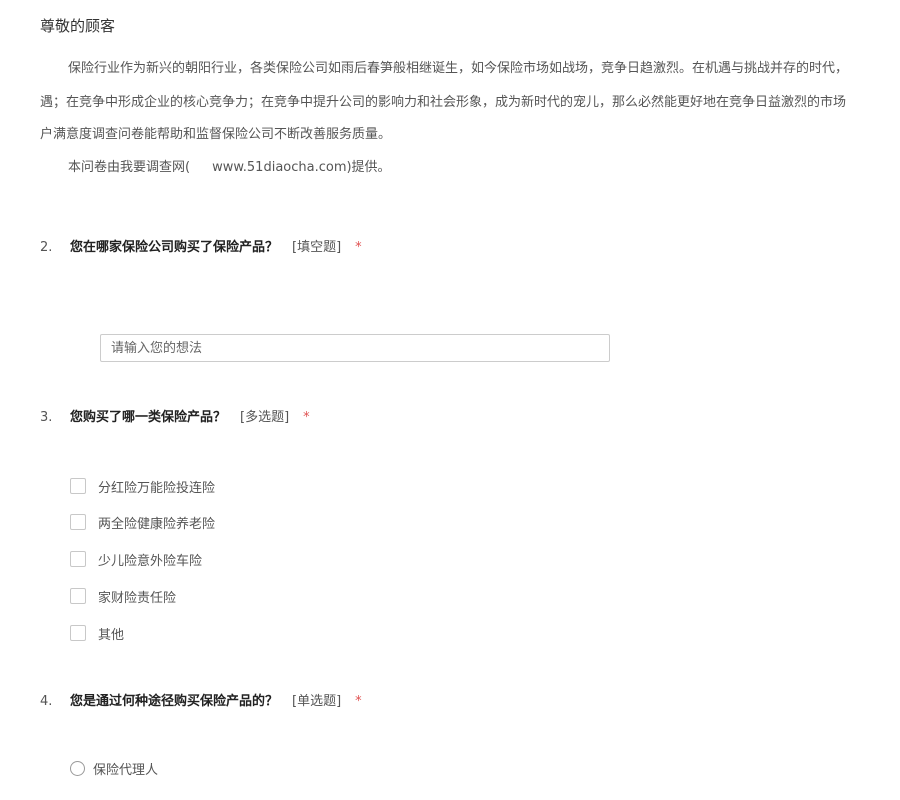  I want to click on channel-option-1: 保险代理人, so click(114, 768).